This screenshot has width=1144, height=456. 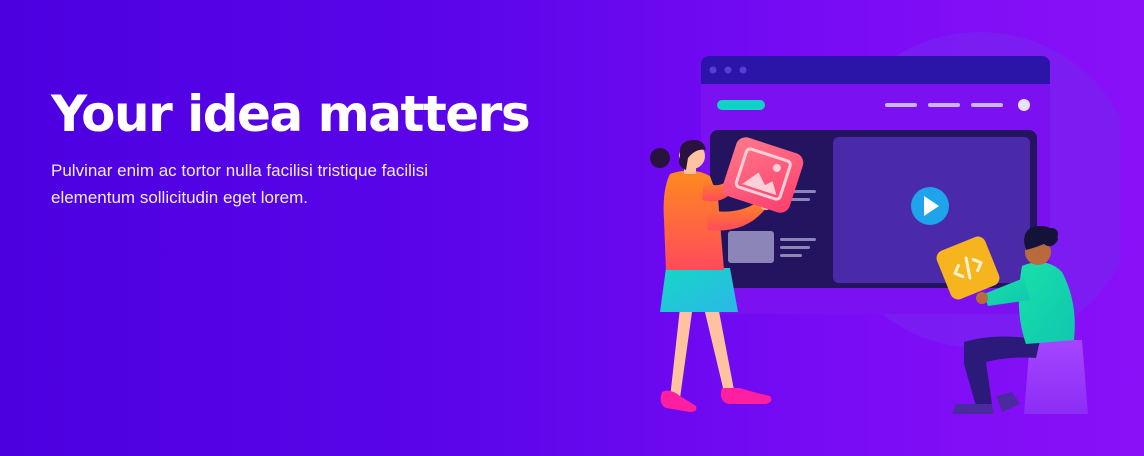 What do you see at coordinates (291, 114) in the screenshot?
I see `hero-title: Your idea matters` at bounding box center [291, 114].